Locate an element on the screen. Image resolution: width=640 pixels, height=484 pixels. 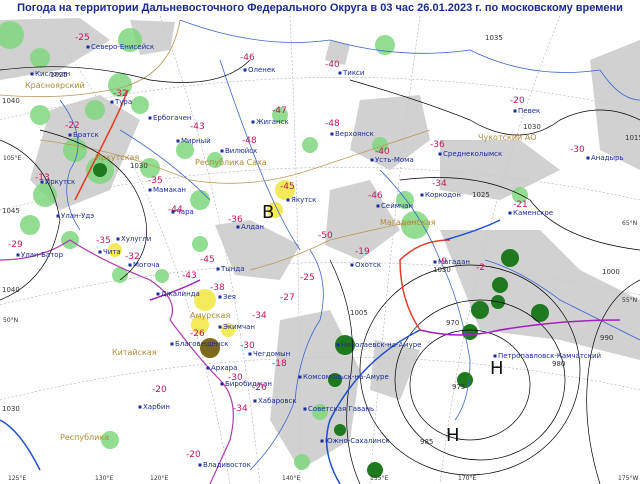
city-label: Хабаровск is located at coordinates (277, 401).